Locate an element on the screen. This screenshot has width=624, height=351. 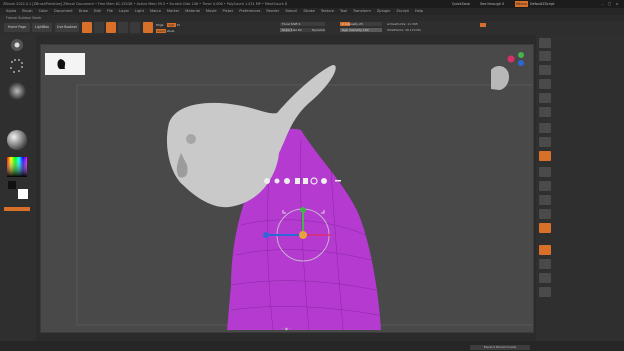
xpose-button is located at coordinates (545, 292).